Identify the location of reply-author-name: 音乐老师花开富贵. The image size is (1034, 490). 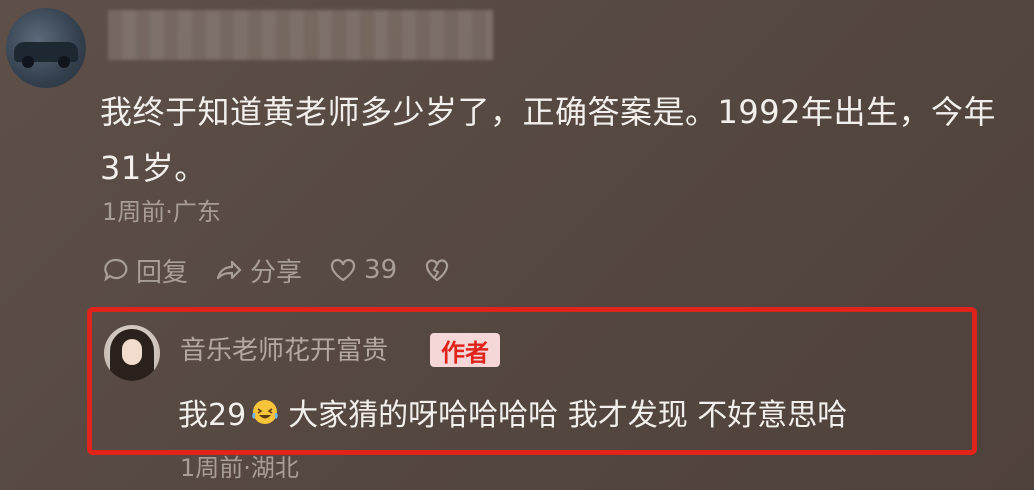
(284, 348).